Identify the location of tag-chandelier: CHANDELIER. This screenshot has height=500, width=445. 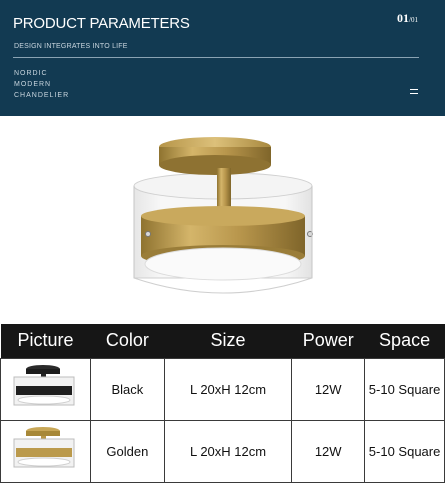
(42, 95).